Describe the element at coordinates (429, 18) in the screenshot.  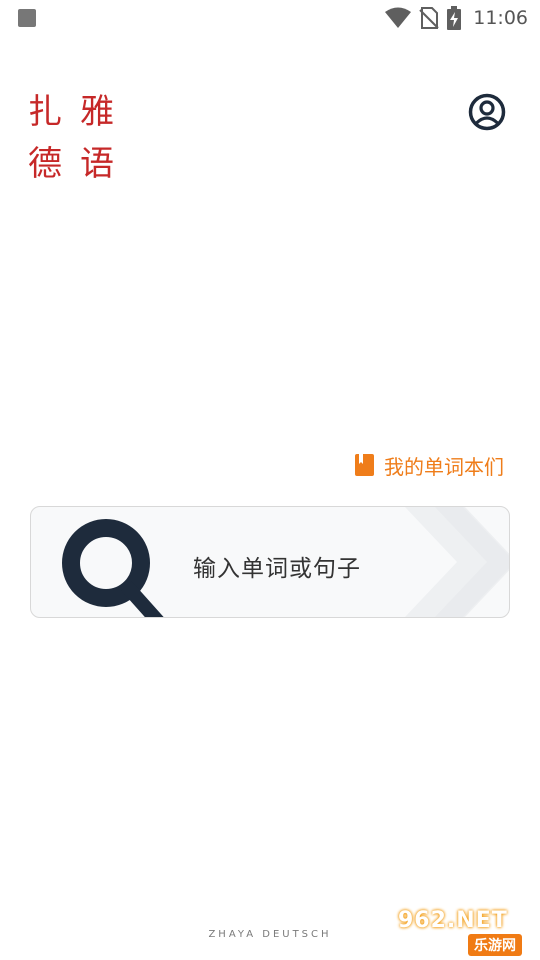
I see `no-sim-icon` at that location.